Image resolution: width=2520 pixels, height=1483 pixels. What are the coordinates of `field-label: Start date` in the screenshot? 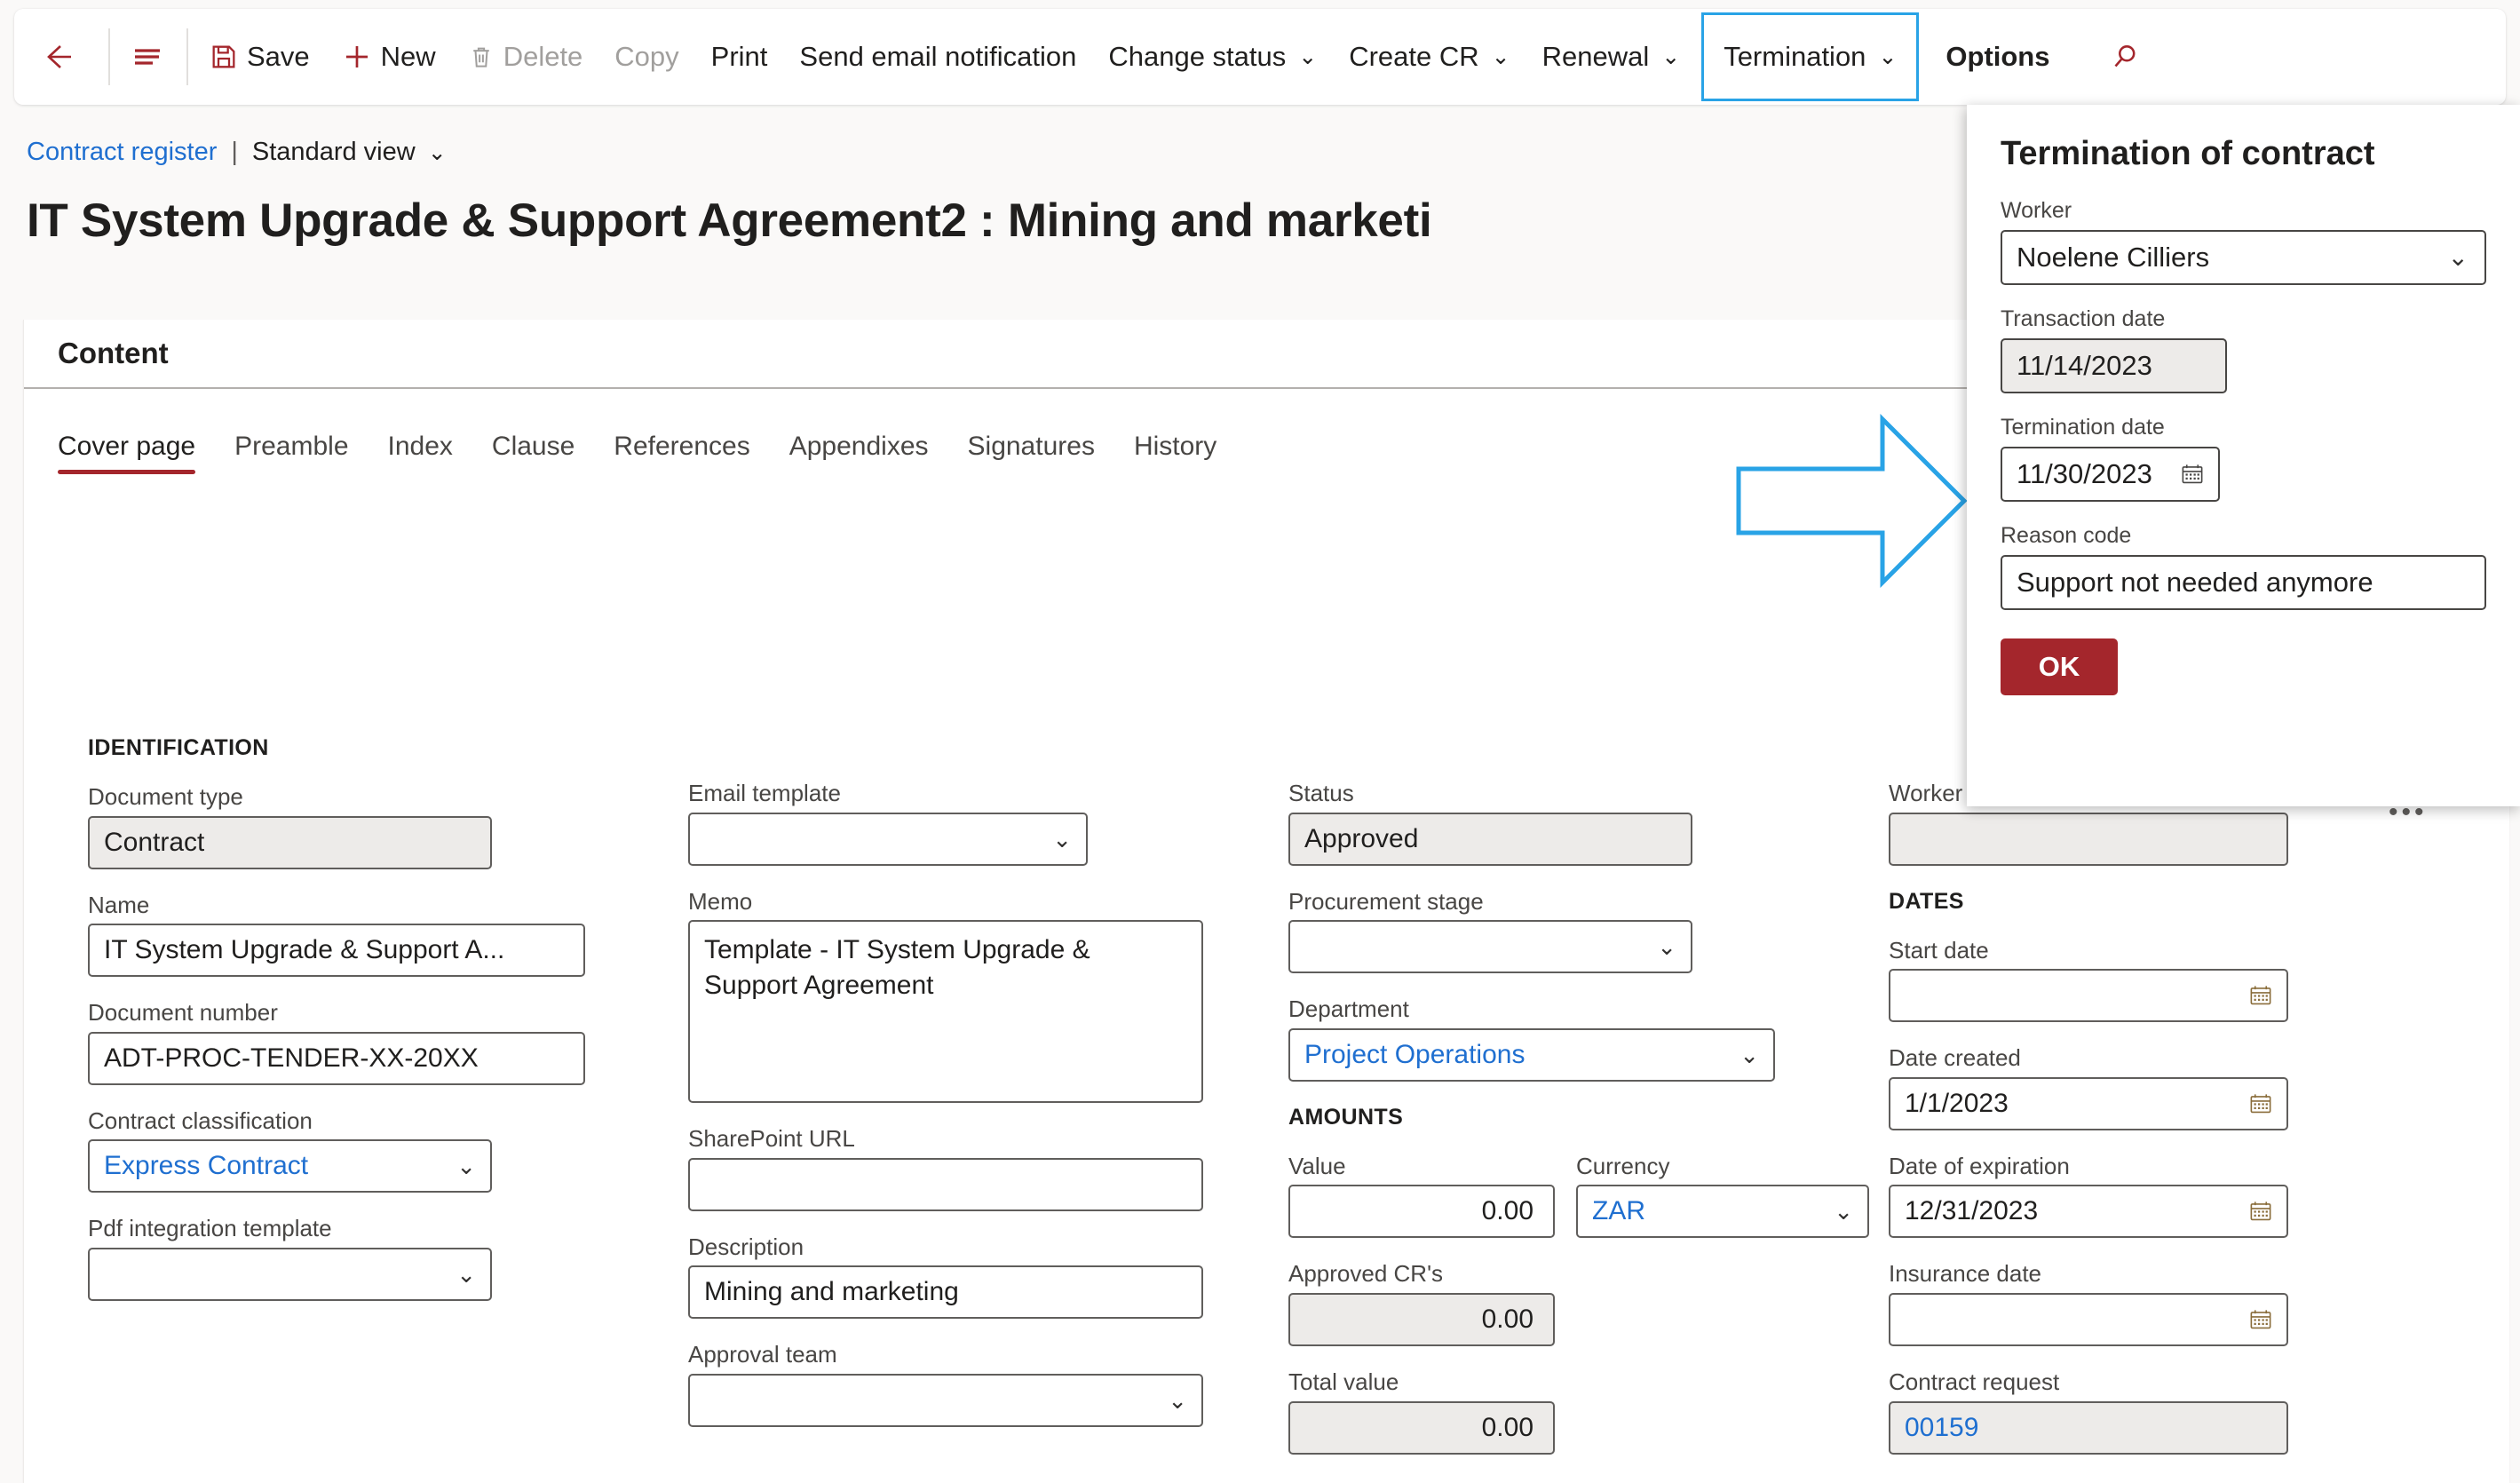 It's located at (1939, 950).